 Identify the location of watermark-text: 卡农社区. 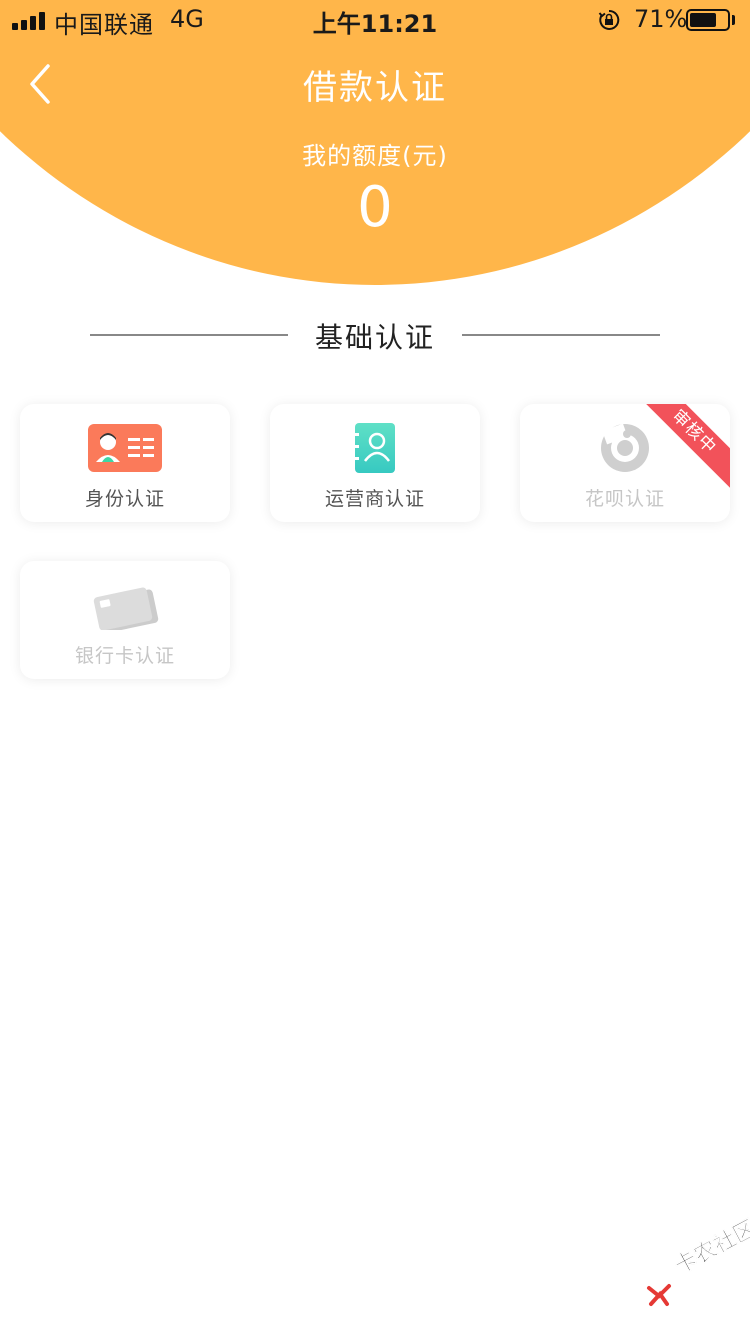
(710, 1247).